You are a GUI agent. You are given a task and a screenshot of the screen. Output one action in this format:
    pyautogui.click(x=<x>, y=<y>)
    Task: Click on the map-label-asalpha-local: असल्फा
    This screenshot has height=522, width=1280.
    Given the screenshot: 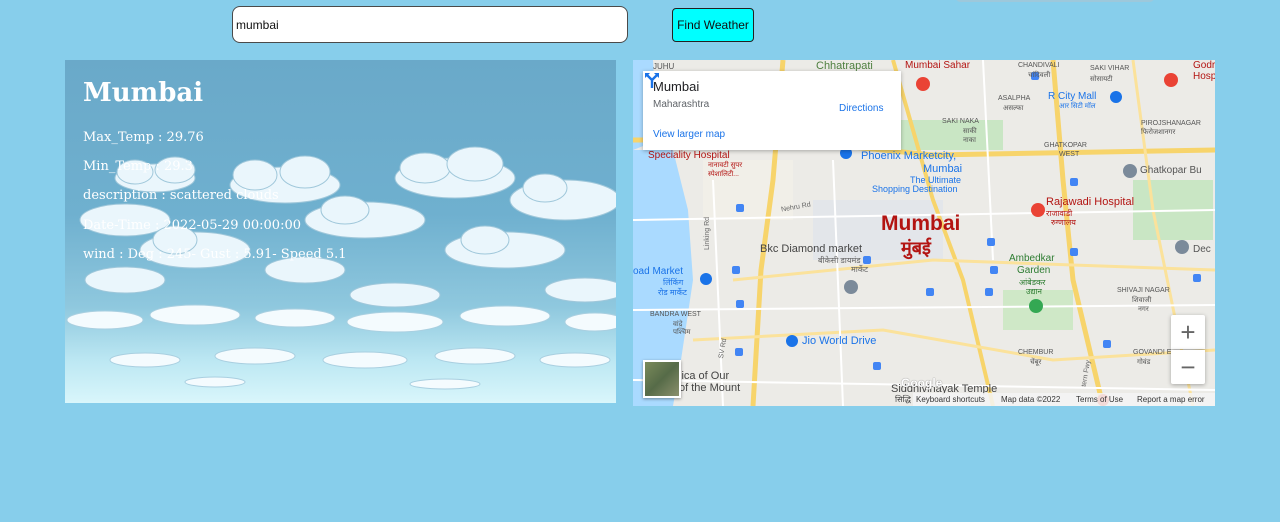 What is the action you would take?
    pyautogui.click(x=1013, y=108)
    